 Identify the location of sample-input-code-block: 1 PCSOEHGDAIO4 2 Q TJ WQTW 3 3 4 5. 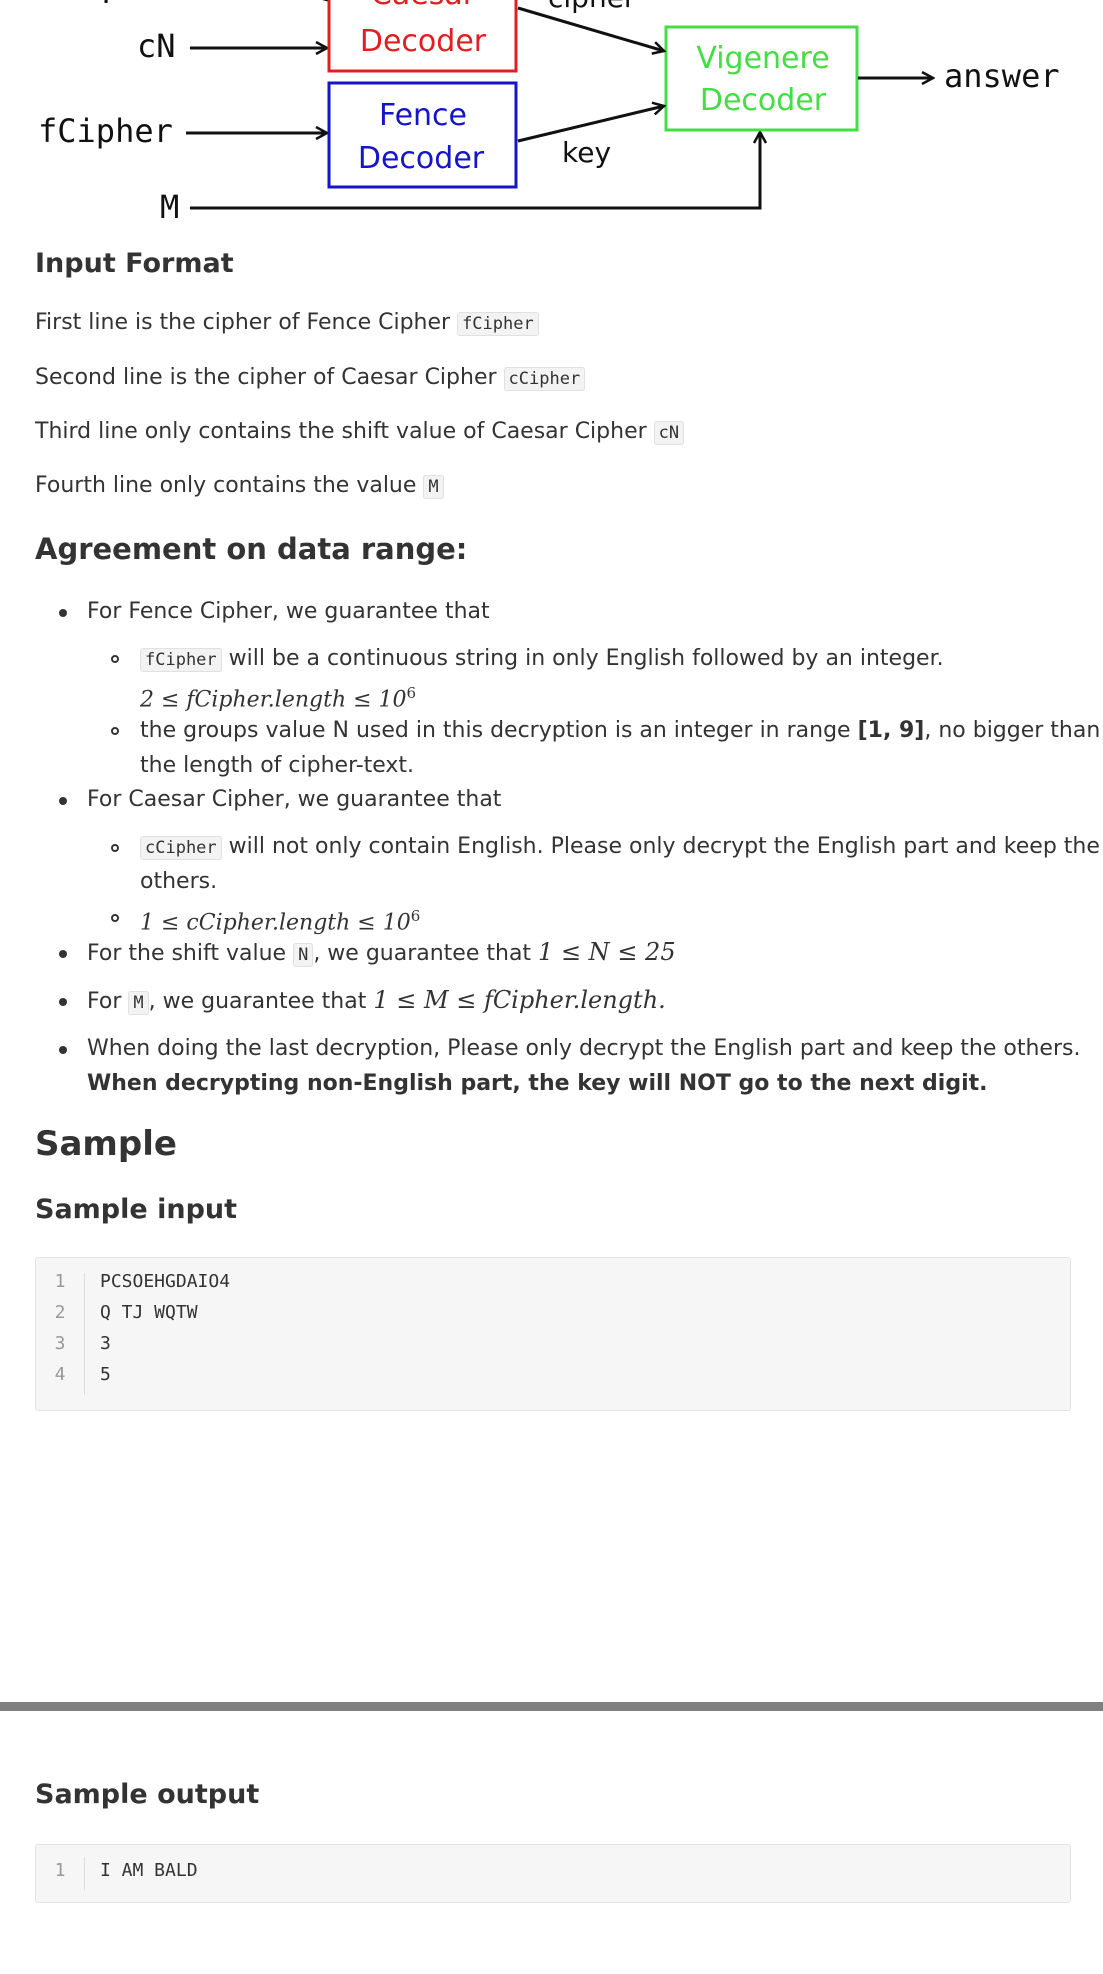
(553, 1334).